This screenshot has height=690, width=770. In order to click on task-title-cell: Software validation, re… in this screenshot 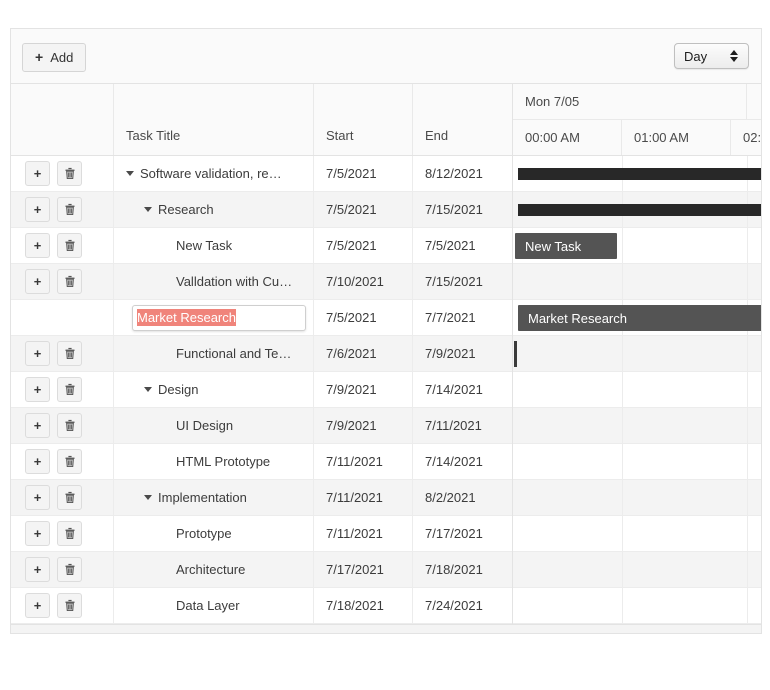, I will do `click(214, 173)`.